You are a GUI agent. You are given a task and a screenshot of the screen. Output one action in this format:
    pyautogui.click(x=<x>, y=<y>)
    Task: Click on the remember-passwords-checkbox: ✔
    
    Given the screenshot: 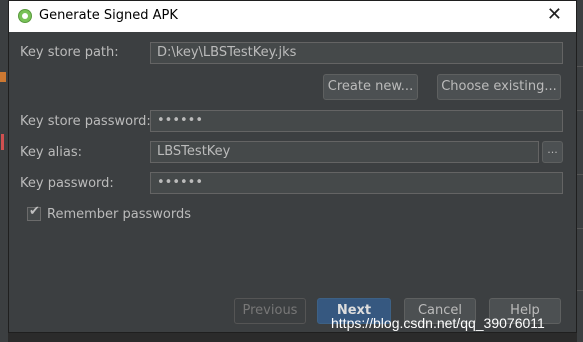 What is the action you would take?
    pyautogui.click(x=34, y=212)
    